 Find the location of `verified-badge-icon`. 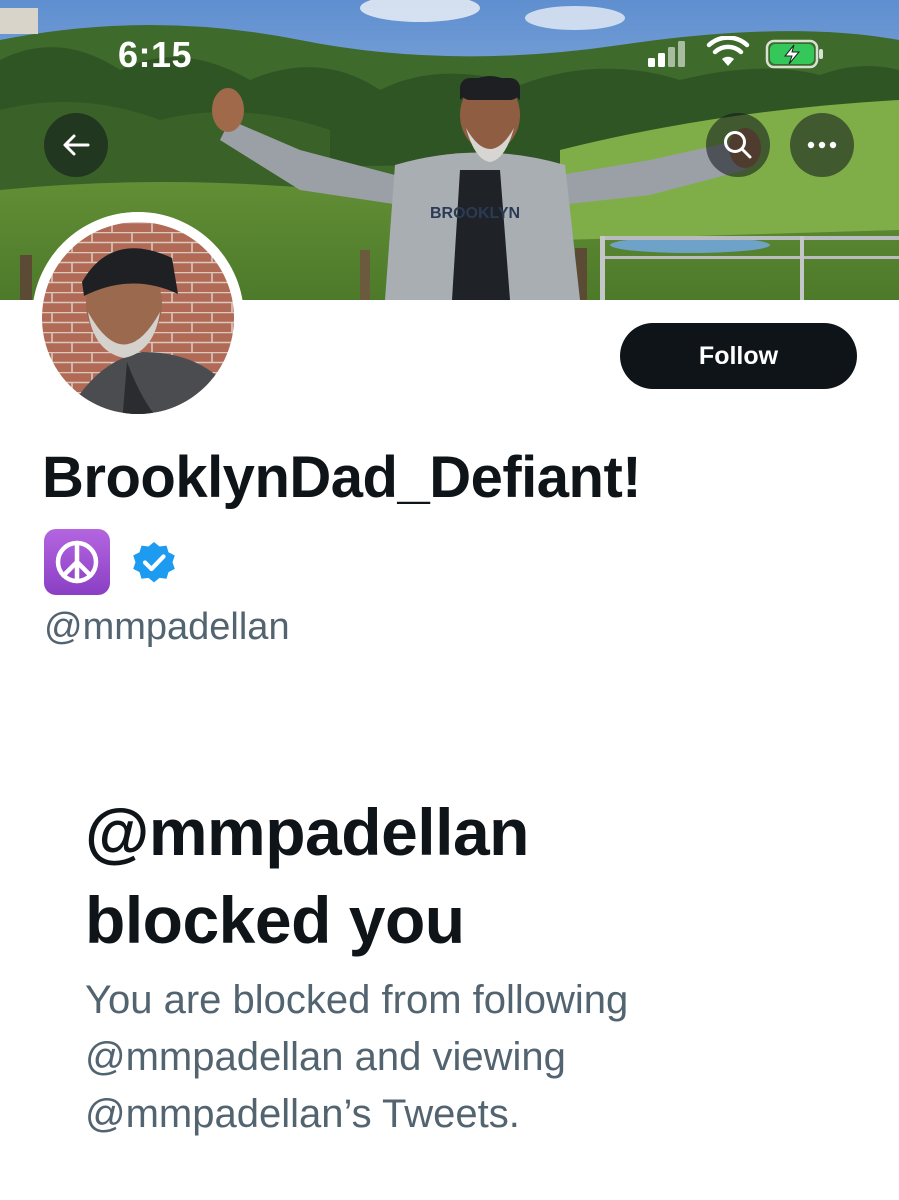

verified-badge-icon is located at coordinates (154, 562).